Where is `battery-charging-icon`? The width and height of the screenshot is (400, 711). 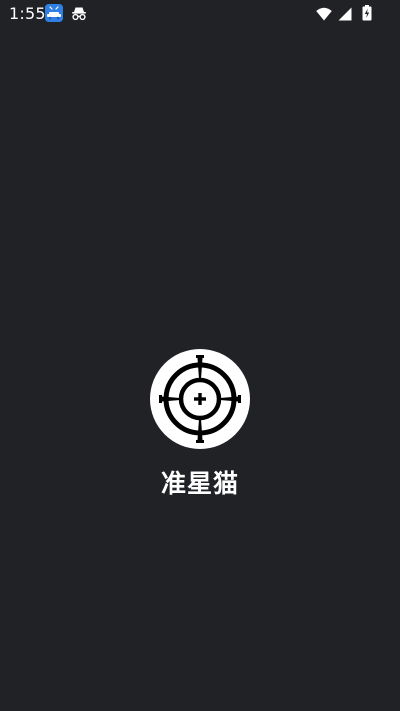 battery-charging-icon is located at coordinates (367, 13).